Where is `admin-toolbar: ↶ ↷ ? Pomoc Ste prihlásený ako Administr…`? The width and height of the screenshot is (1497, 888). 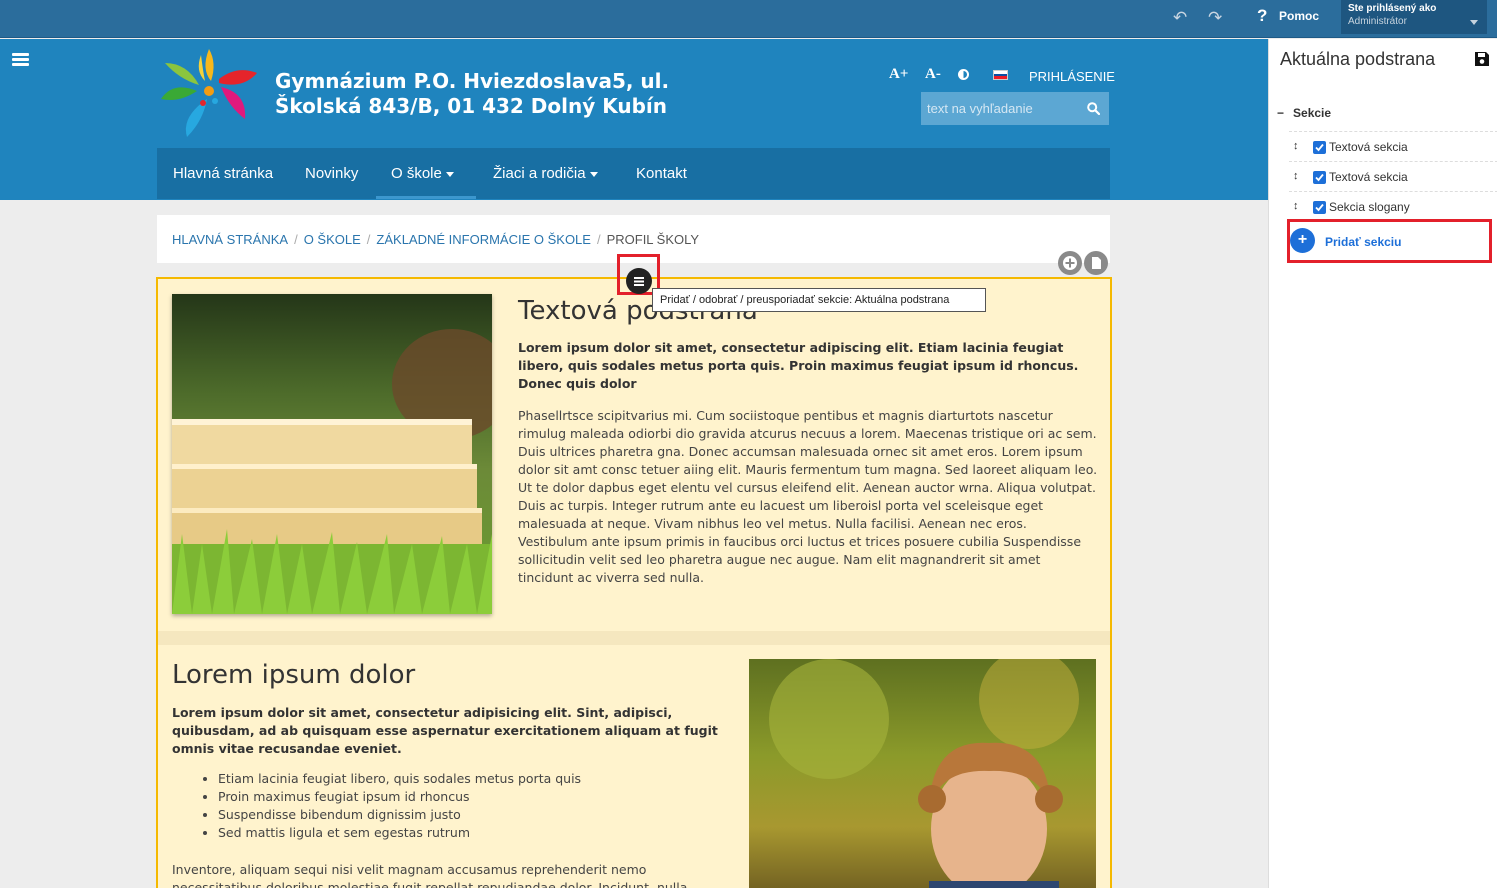
admin-toolbar: ↶ ↷ ? Pomoc Ste prihlásený ako Administr… is located at coordinates (748, 19).